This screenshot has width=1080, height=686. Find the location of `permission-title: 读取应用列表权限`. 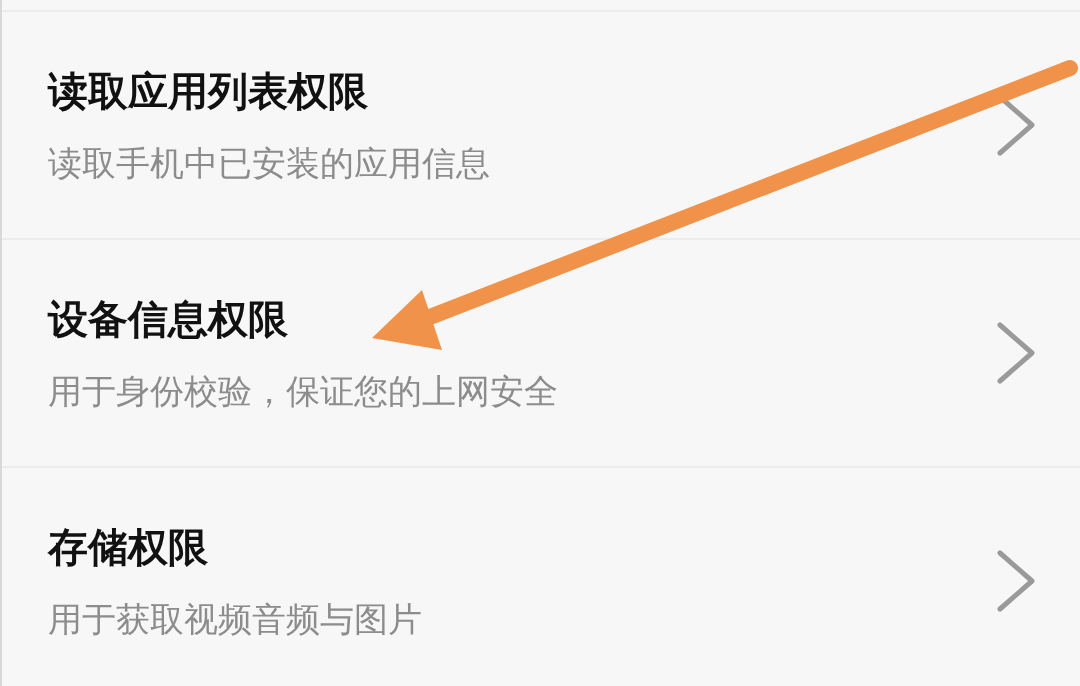

permission-title: 读取应用列表权限 is located at coordinates (208, 91).